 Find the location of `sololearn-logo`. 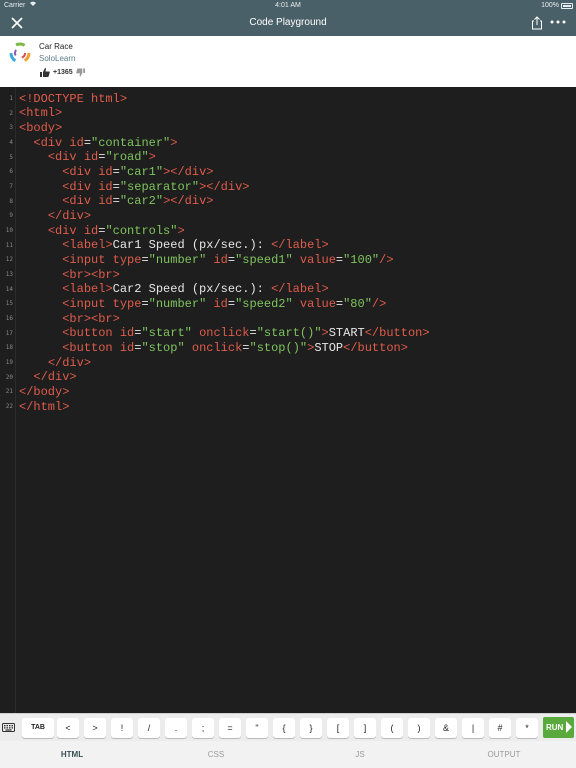

sololearn-logo is located at coordinates (20, 53).